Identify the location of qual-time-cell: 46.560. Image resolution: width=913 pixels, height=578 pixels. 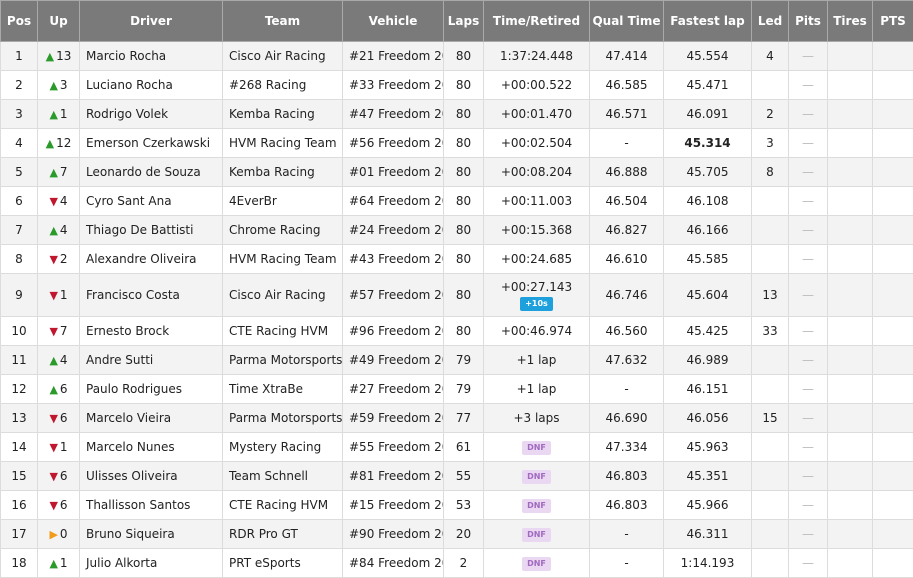
(627, 331).